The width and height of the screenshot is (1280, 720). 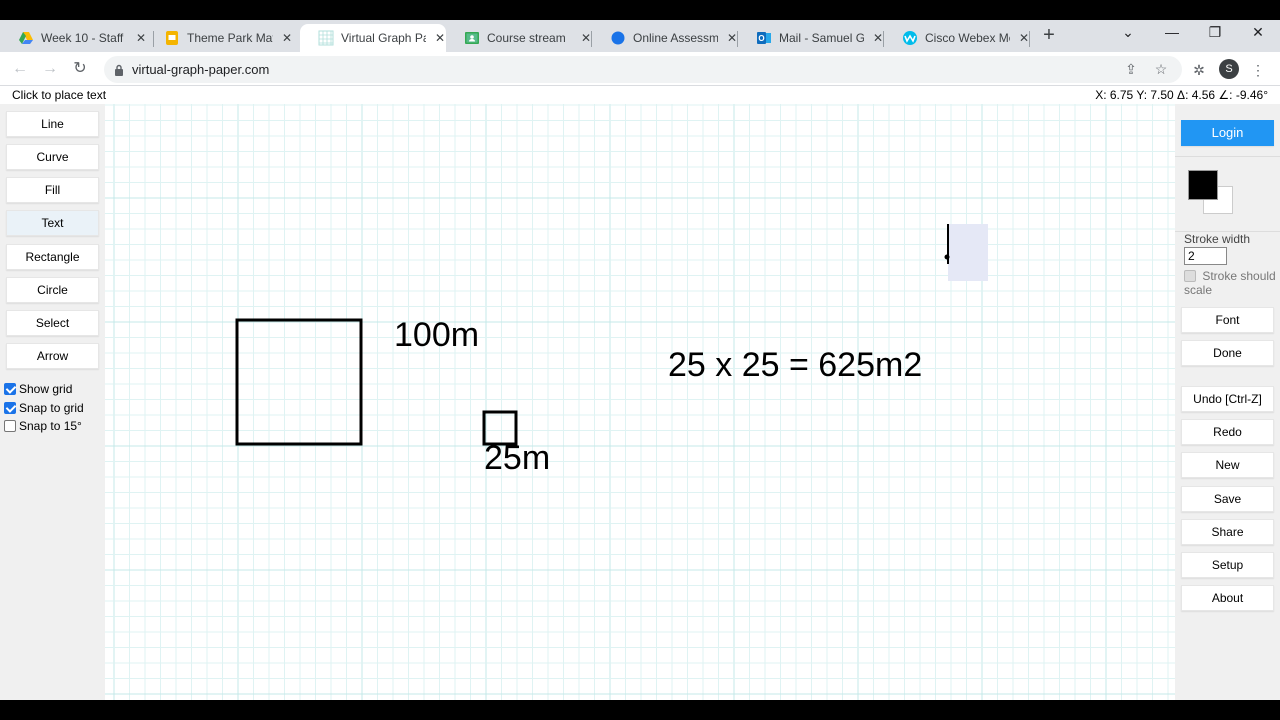 I want to click on fill-tool-button: Fill, so click(x=52, y=190).